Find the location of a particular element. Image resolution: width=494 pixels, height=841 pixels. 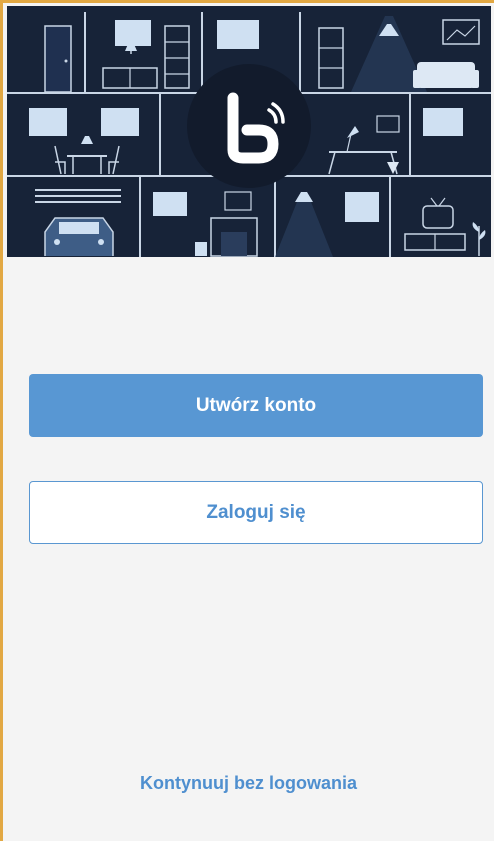

continue-without-login-link: Kontynuuj bez logowania is located at coordinates (248, 783).